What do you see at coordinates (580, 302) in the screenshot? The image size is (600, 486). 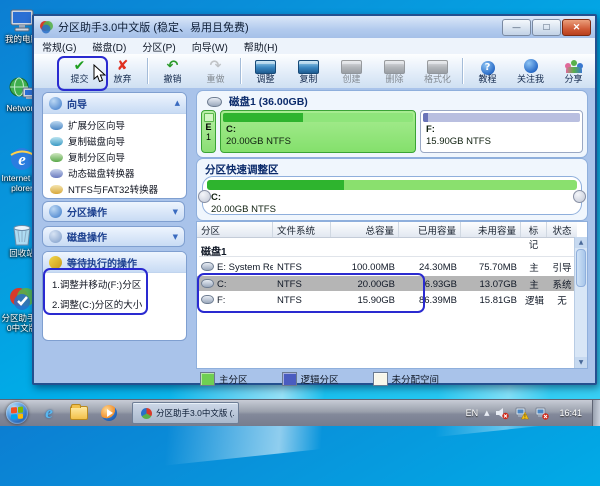 I see `table-scrollbar: ▲ ▼` at bounding box center [580, 302].